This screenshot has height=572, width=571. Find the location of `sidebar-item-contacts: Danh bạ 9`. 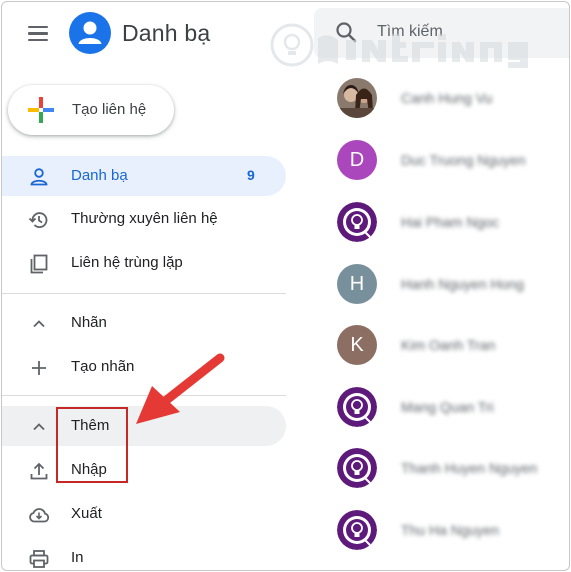

sidebar-item-contacts: Danh bạ 9 is located at coordinates (144, 176).